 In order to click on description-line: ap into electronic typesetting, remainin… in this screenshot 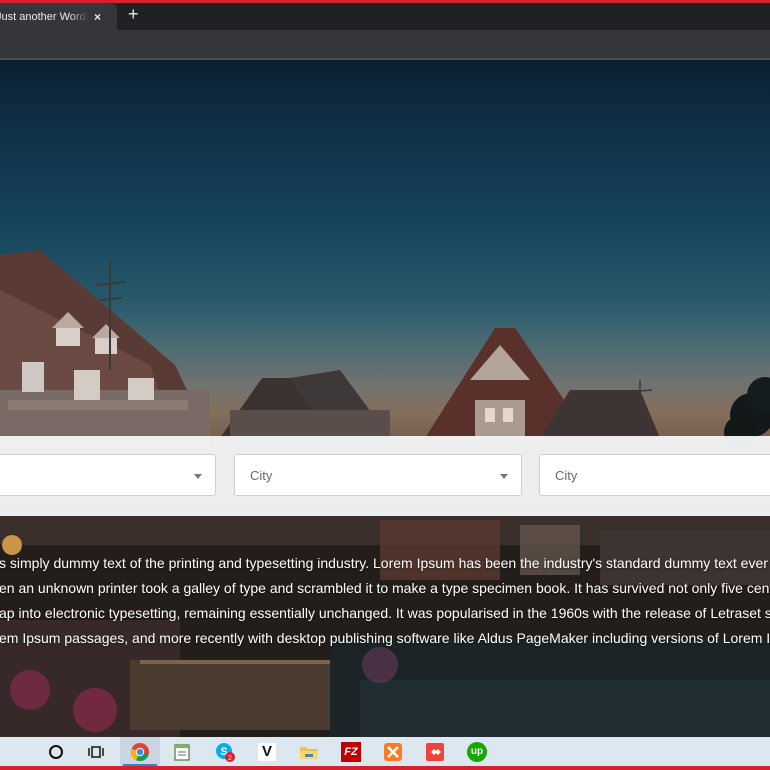, I will do `click(385, 613)`.